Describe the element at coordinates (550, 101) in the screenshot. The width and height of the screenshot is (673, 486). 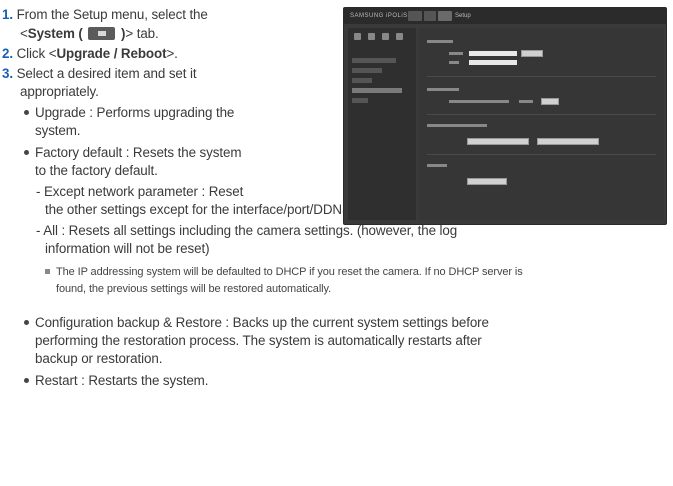
I see `factory-default-button` at that location.